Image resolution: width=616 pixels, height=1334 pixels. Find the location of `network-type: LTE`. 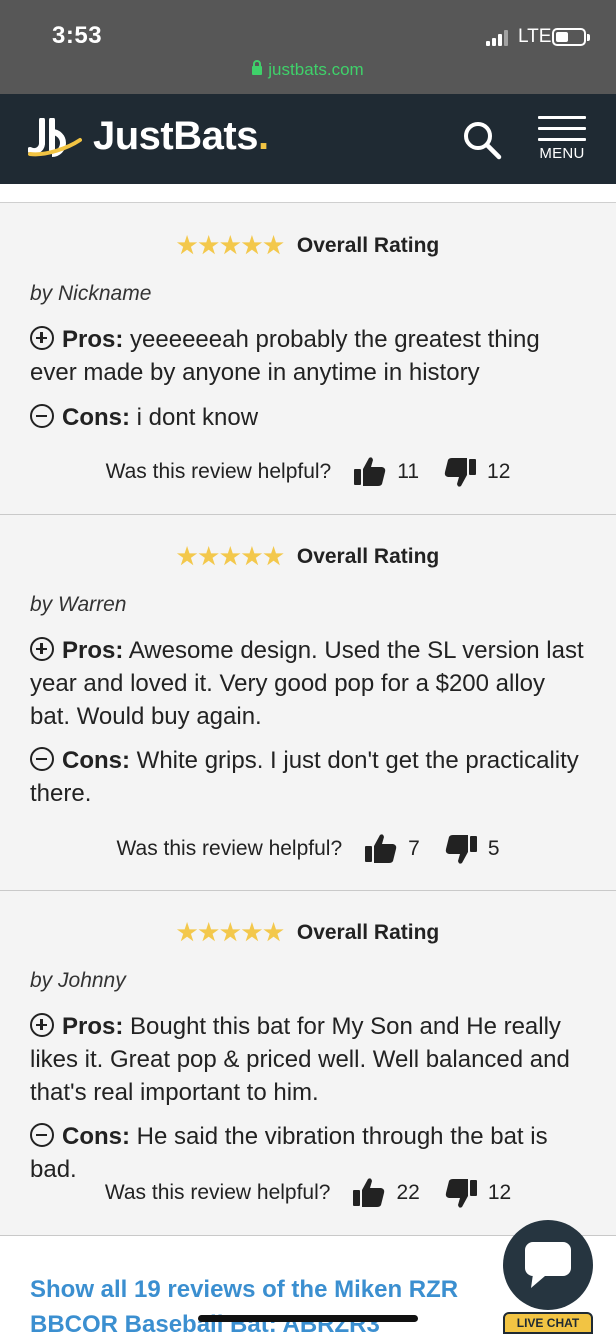

network-type: LTE is located at coordinates (535, 36).